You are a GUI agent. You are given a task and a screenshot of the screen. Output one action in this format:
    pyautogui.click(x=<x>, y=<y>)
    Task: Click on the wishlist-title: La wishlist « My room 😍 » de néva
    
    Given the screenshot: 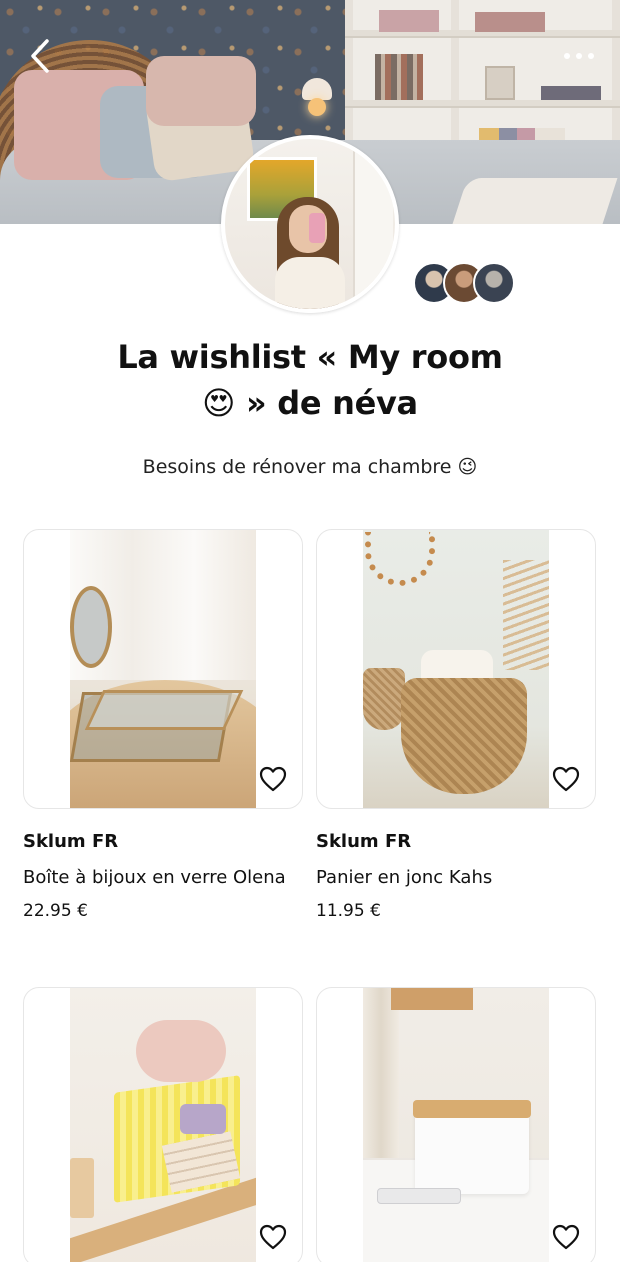 What is the action you would take?
    pyautogui.click(x=310, y=380)
    